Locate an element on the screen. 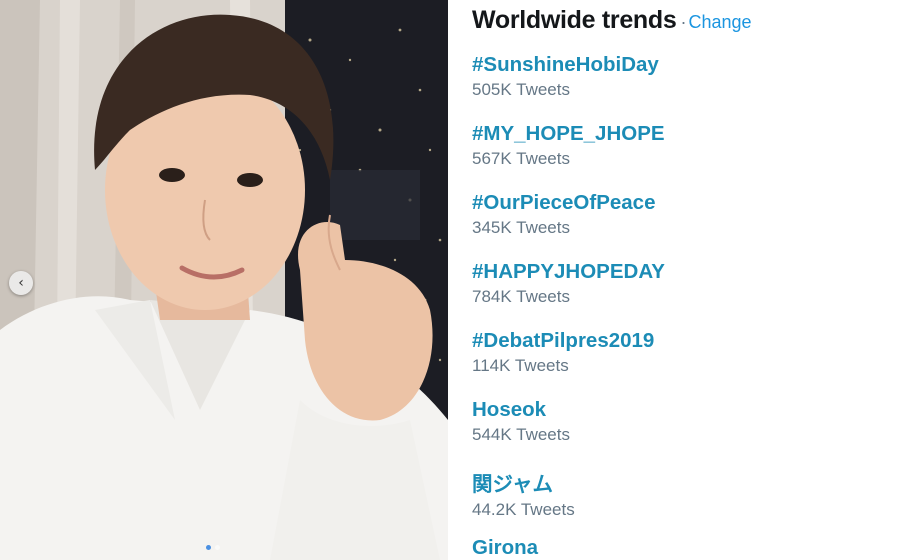  trends-header: Worldwide trends · Change is located at coordinates (612, 20).